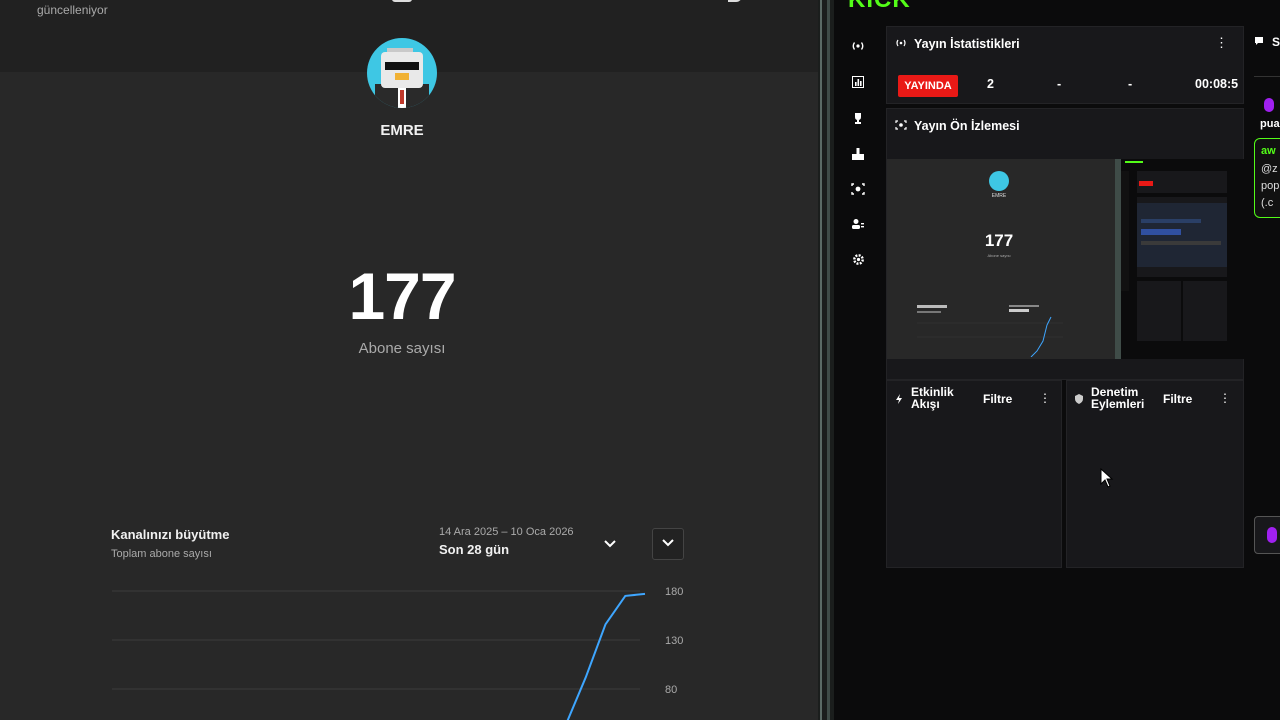  I want to click on chat-message-line: aw, so click(1268, 151).